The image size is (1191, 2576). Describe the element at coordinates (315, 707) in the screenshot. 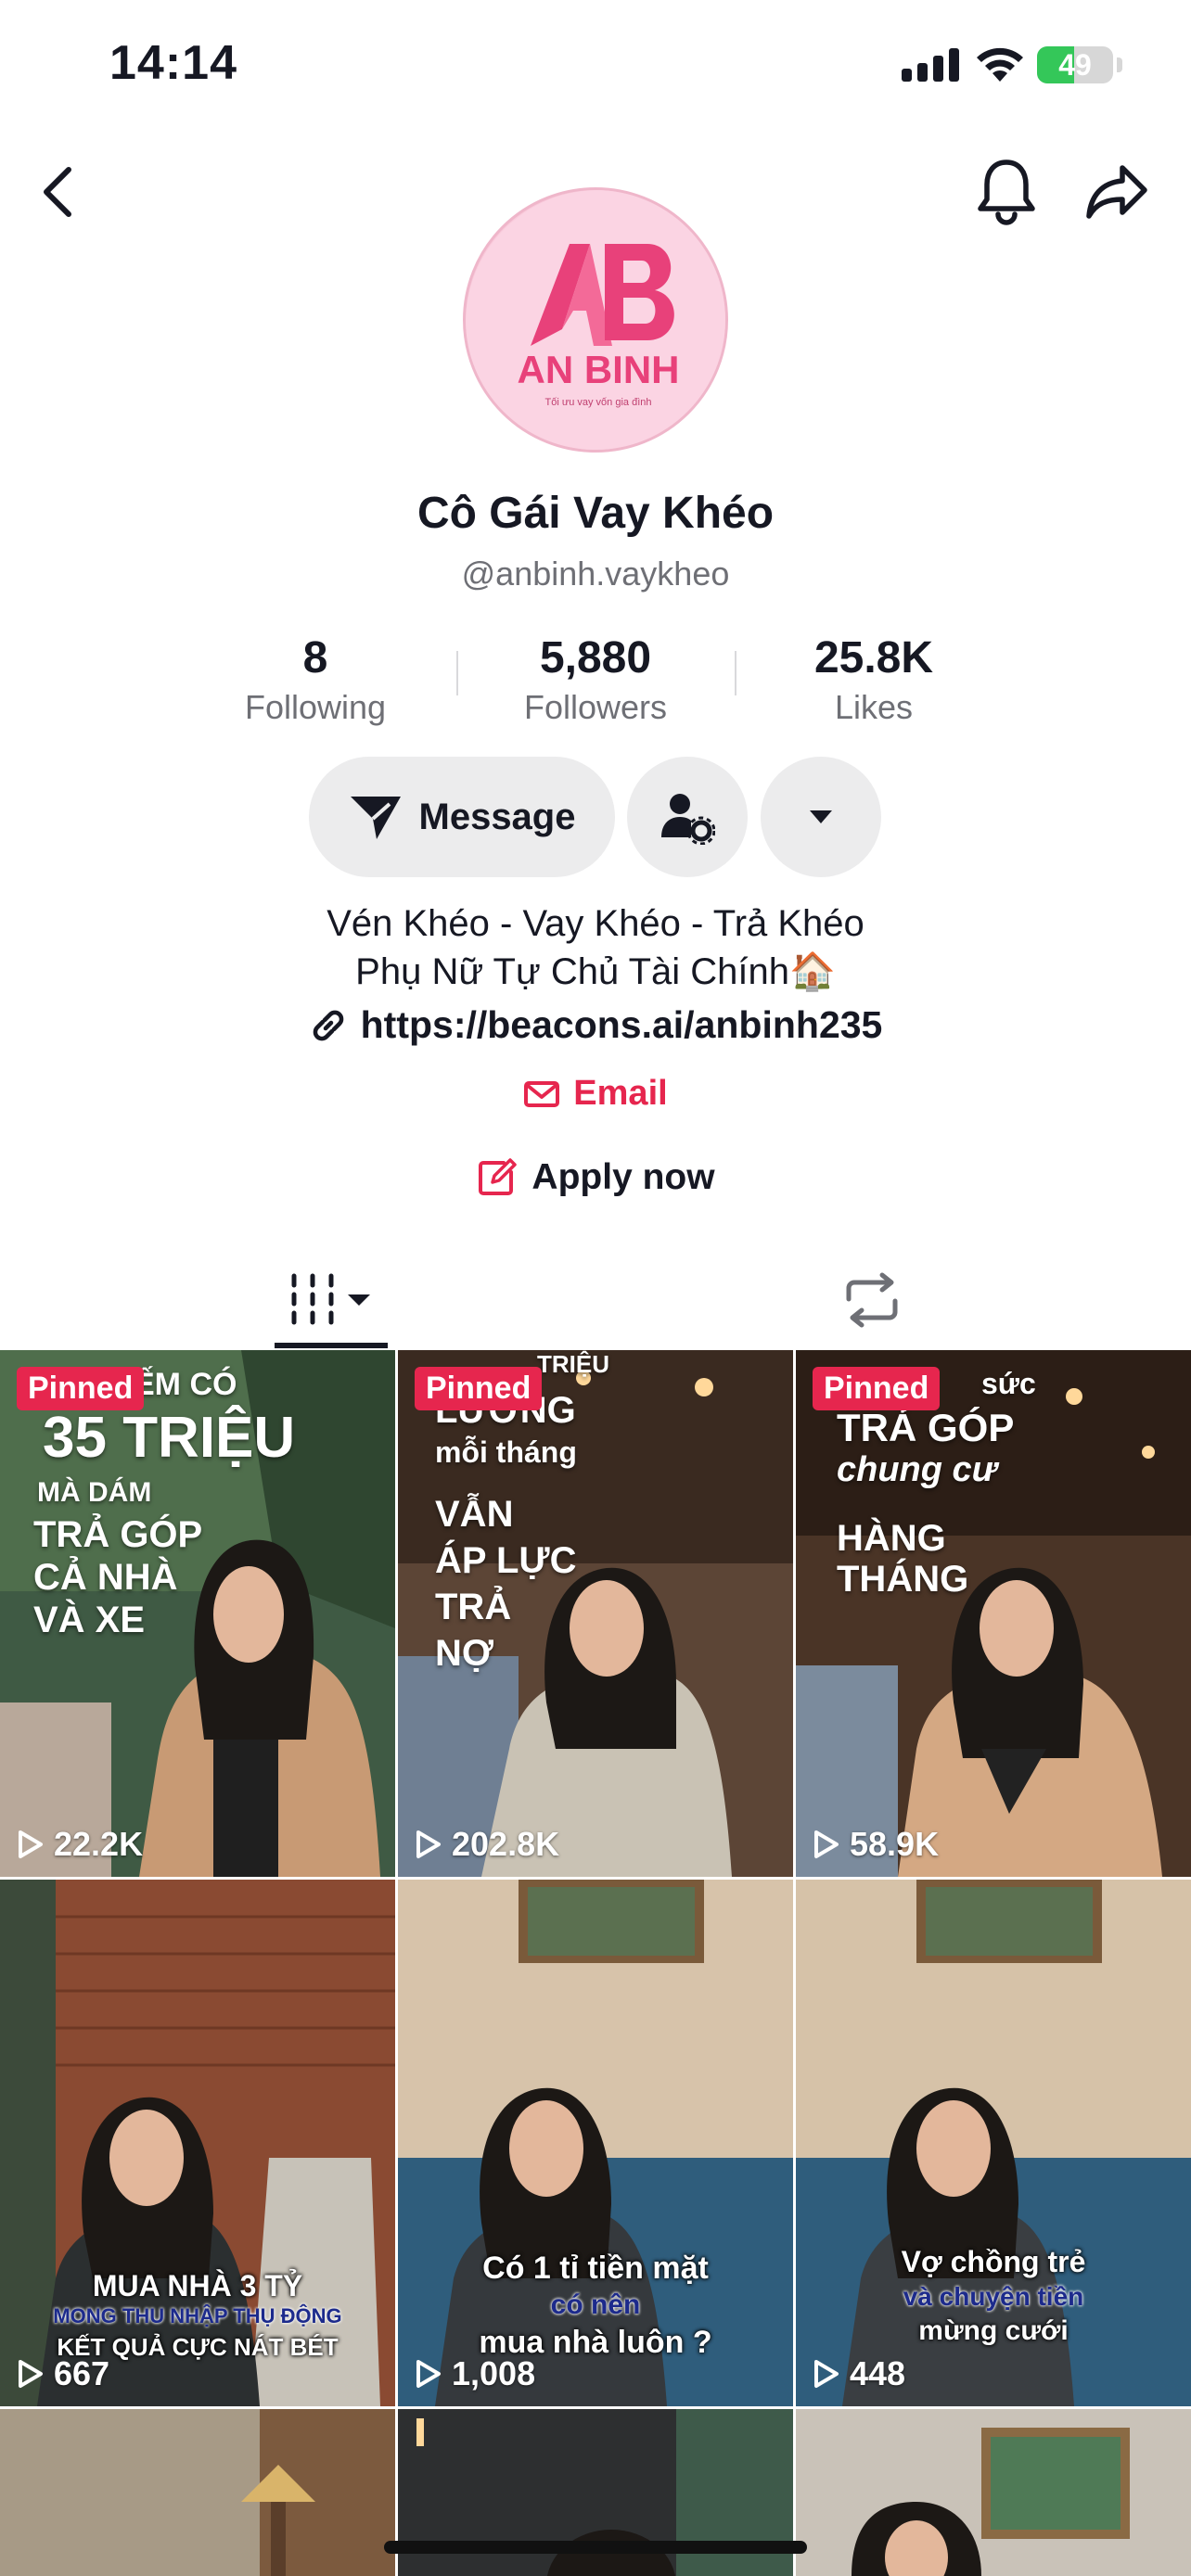

I see `following-label: Following` at that location.